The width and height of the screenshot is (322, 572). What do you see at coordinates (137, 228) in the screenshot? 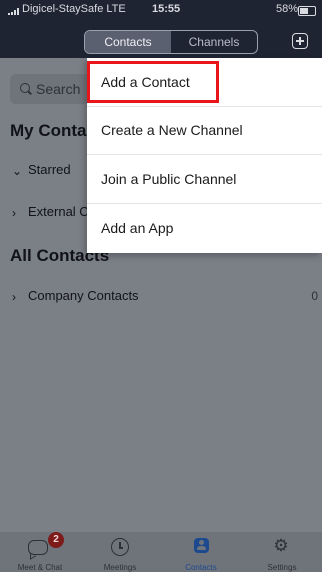
I see `menu-item-label: Add an App` at bounding box center [137, 228].